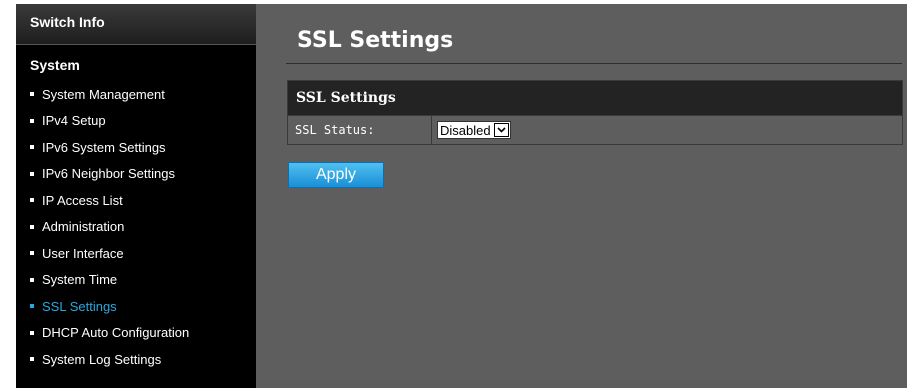 This screenshot has width=907, height=388. What do you see at coordinates (667, 130) in the screenshot?
I see `ssl-status-cell: Disabled` at bounding box center [667, 130].